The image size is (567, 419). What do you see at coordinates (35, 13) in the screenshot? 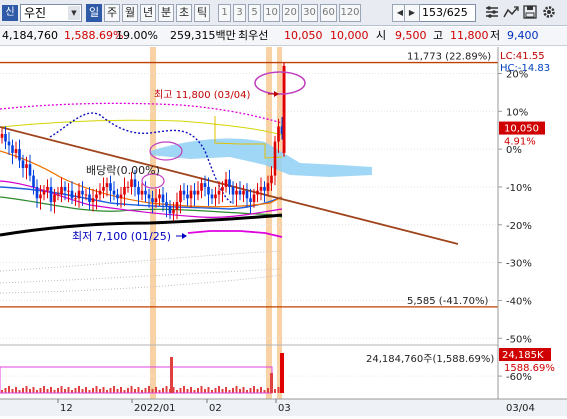
I see `stock-name-text: 우진` at bounding box center [35, 13].